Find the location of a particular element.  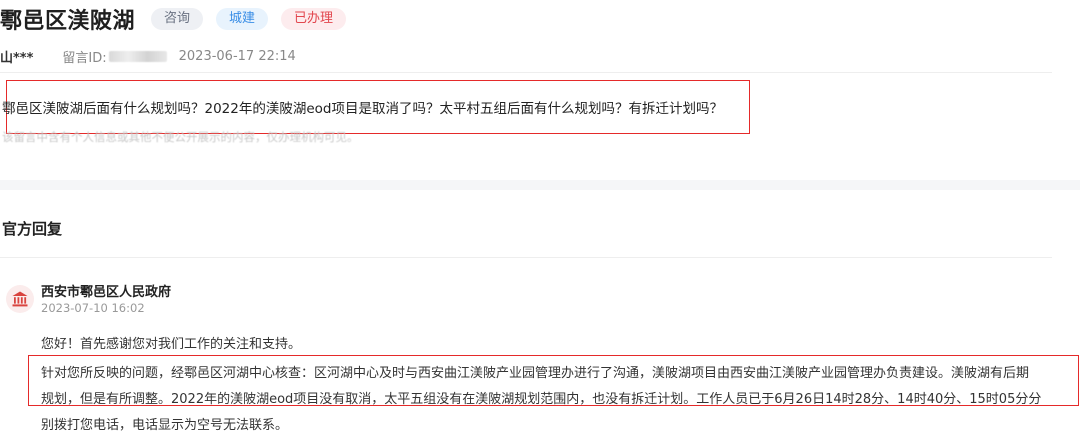

reply-line-4: 别拨打您电话，电话显示为空号无法联系。 is located at coordinates (165, 425).